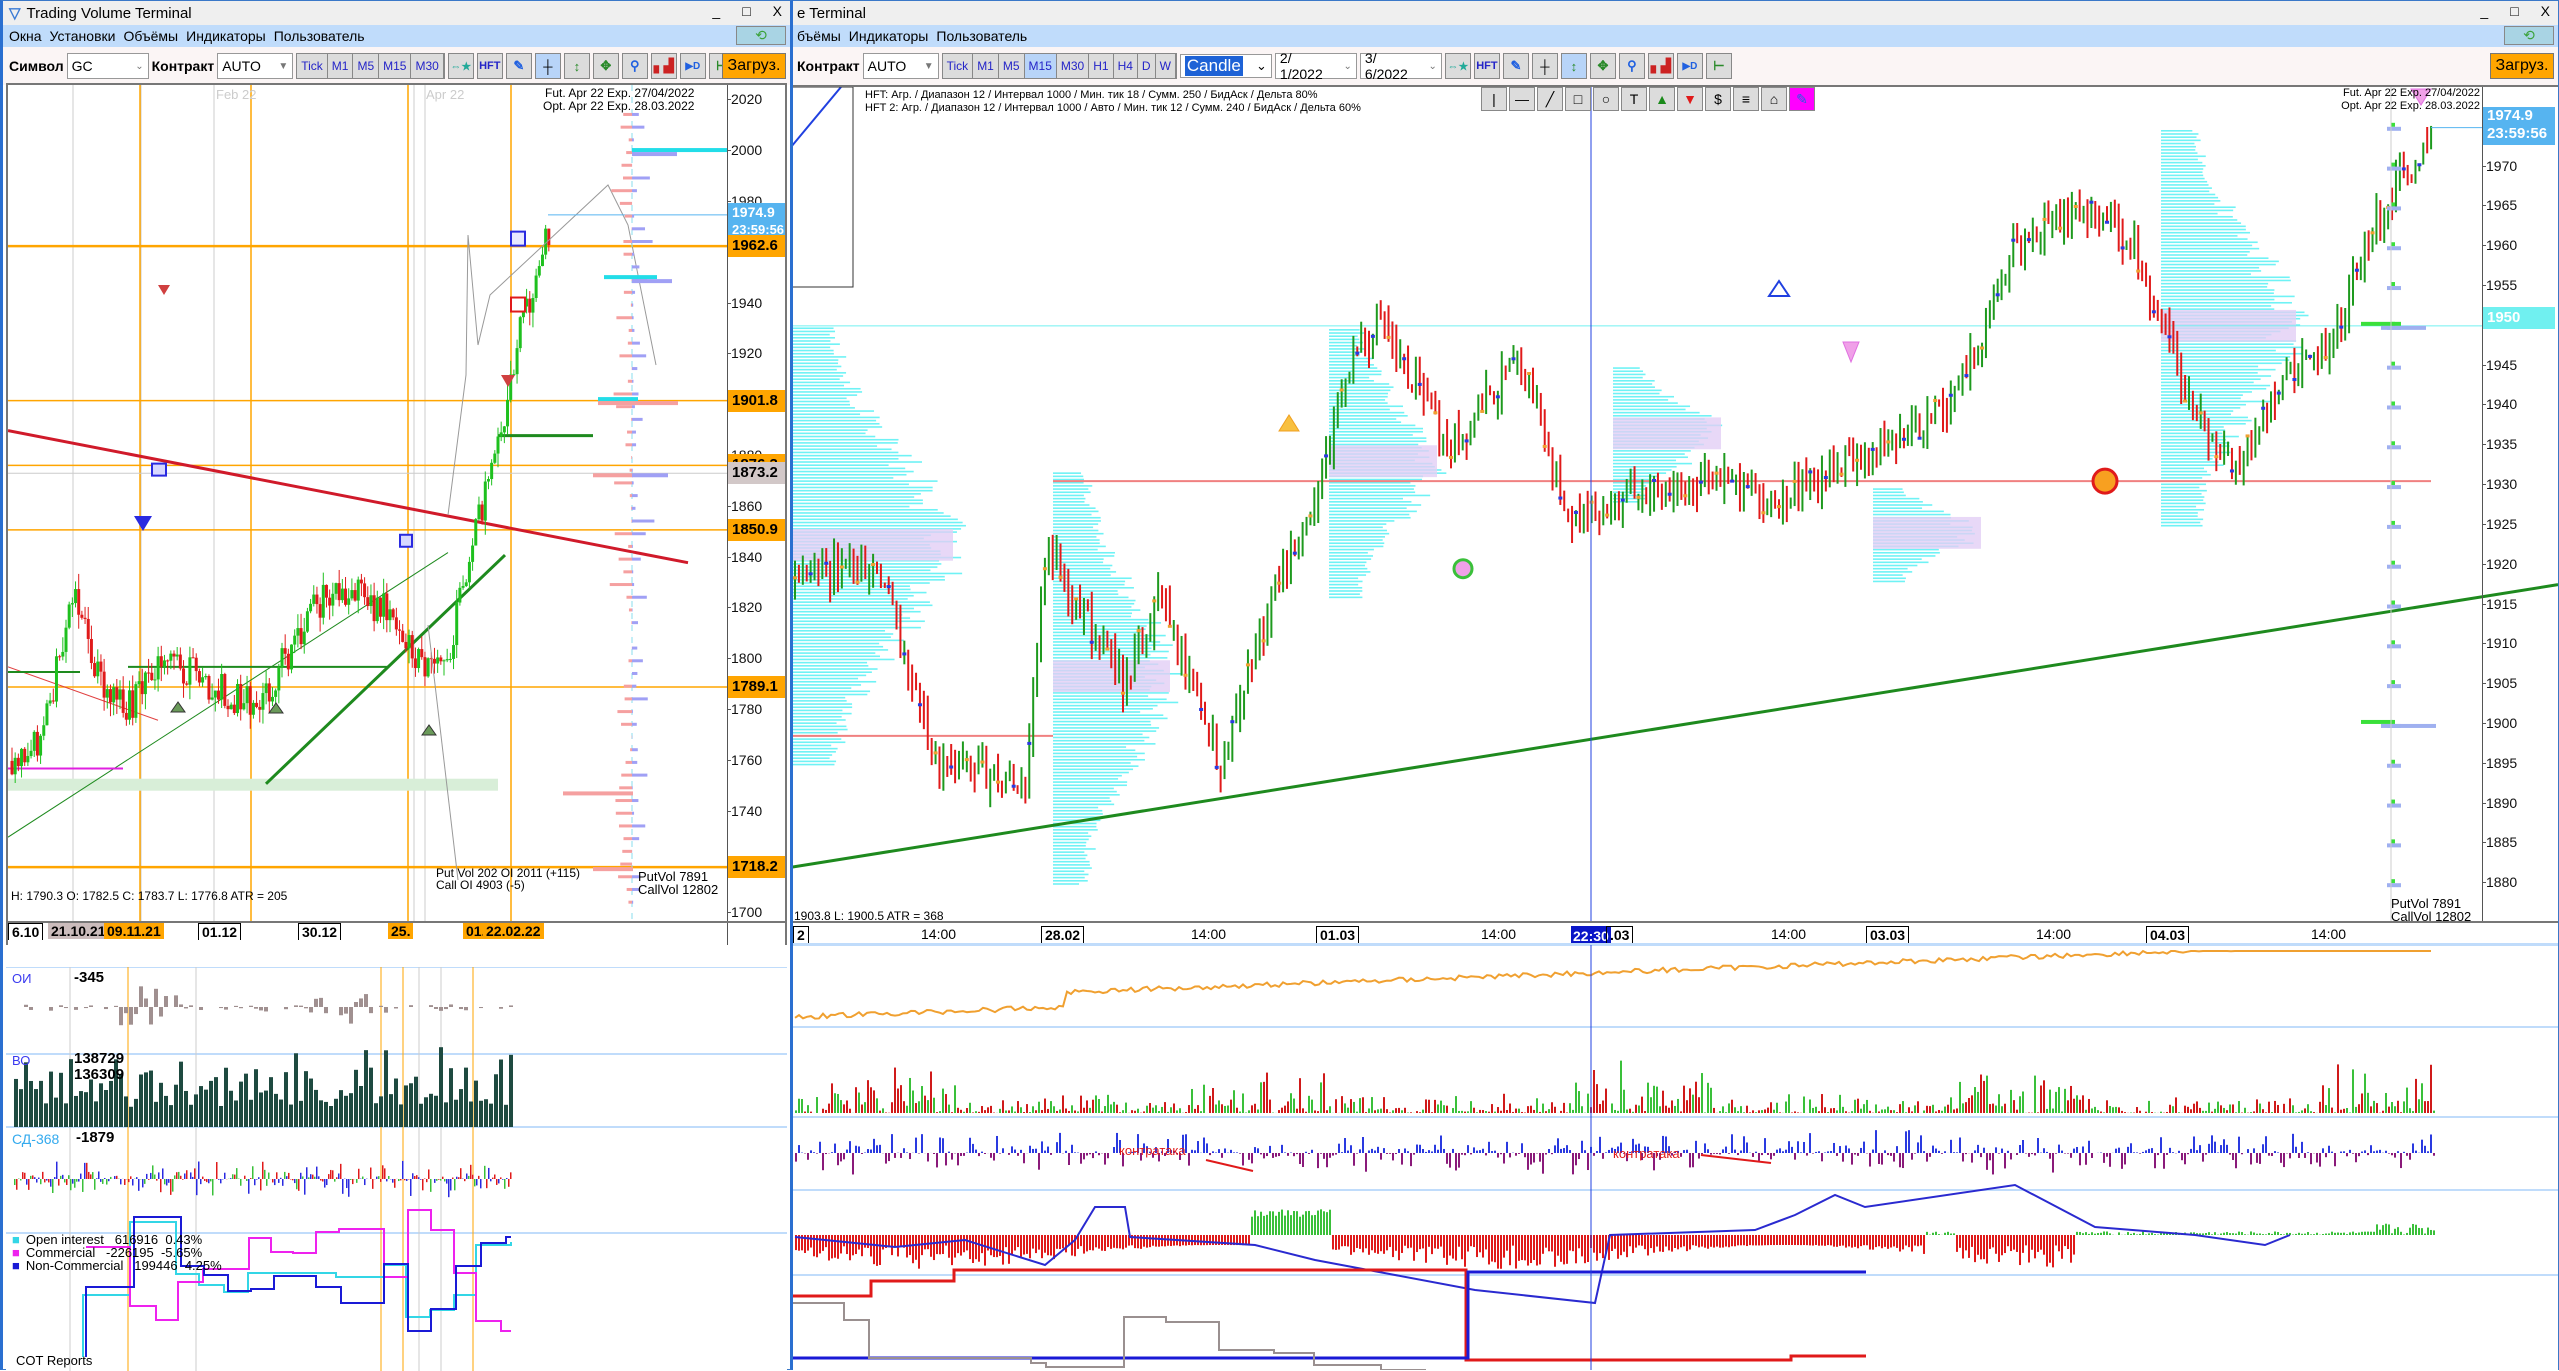  What do you see at coordinates (1606, 99) in the screenshot?
I see `ellipse-tool-icon: ○` at bounding box center [1606, 99].